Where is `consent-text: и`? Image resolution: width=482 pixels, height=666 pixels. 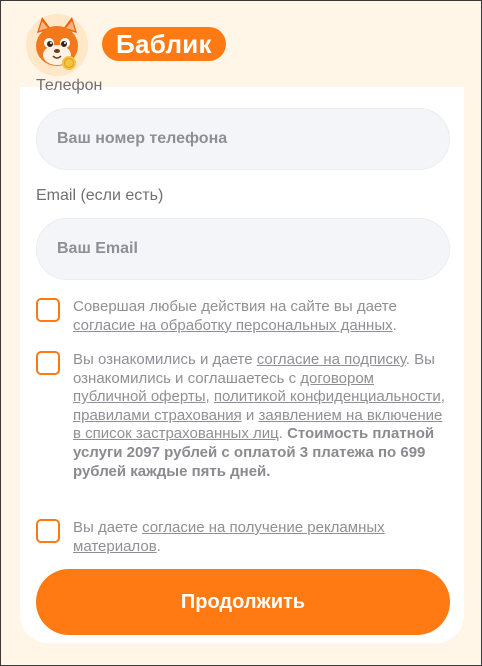 consent-text: и is located at coordinates (250, 415).